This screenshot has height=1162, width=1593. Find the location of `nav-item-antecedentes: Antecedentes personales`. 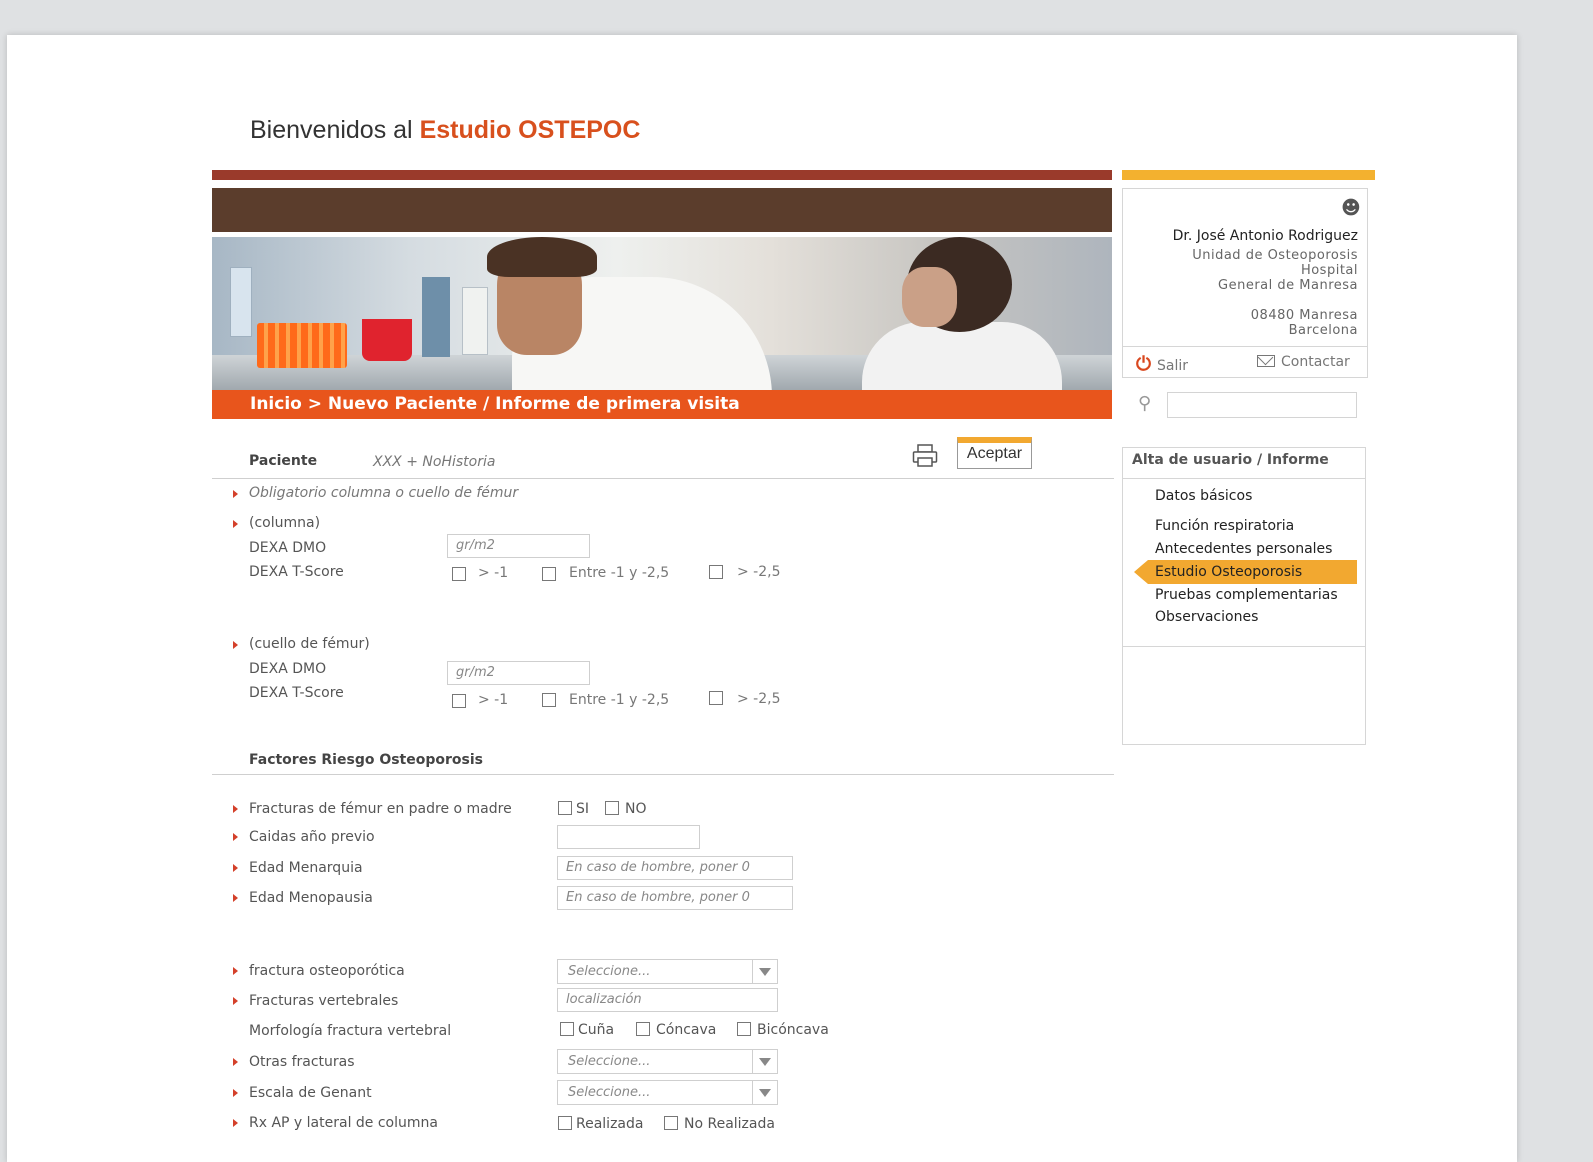

nav-item-antecedentes: Antecedentes personales is located at coordinates (1243, 549).